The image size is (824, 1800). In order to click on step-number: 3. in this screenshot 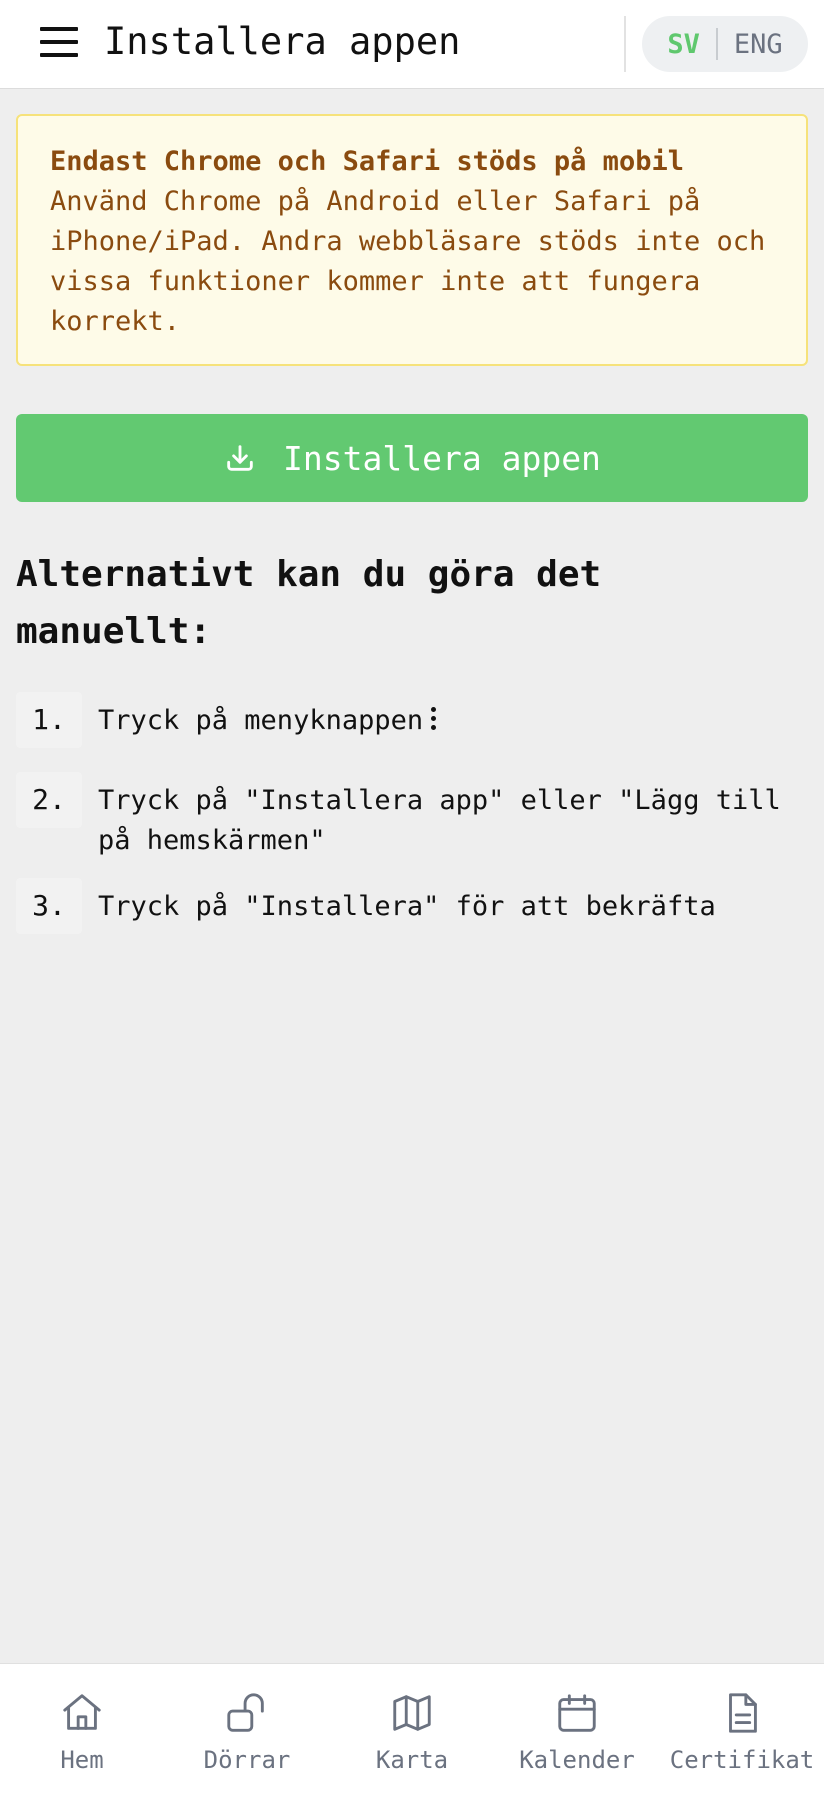, I will do `click(49, 906)`.